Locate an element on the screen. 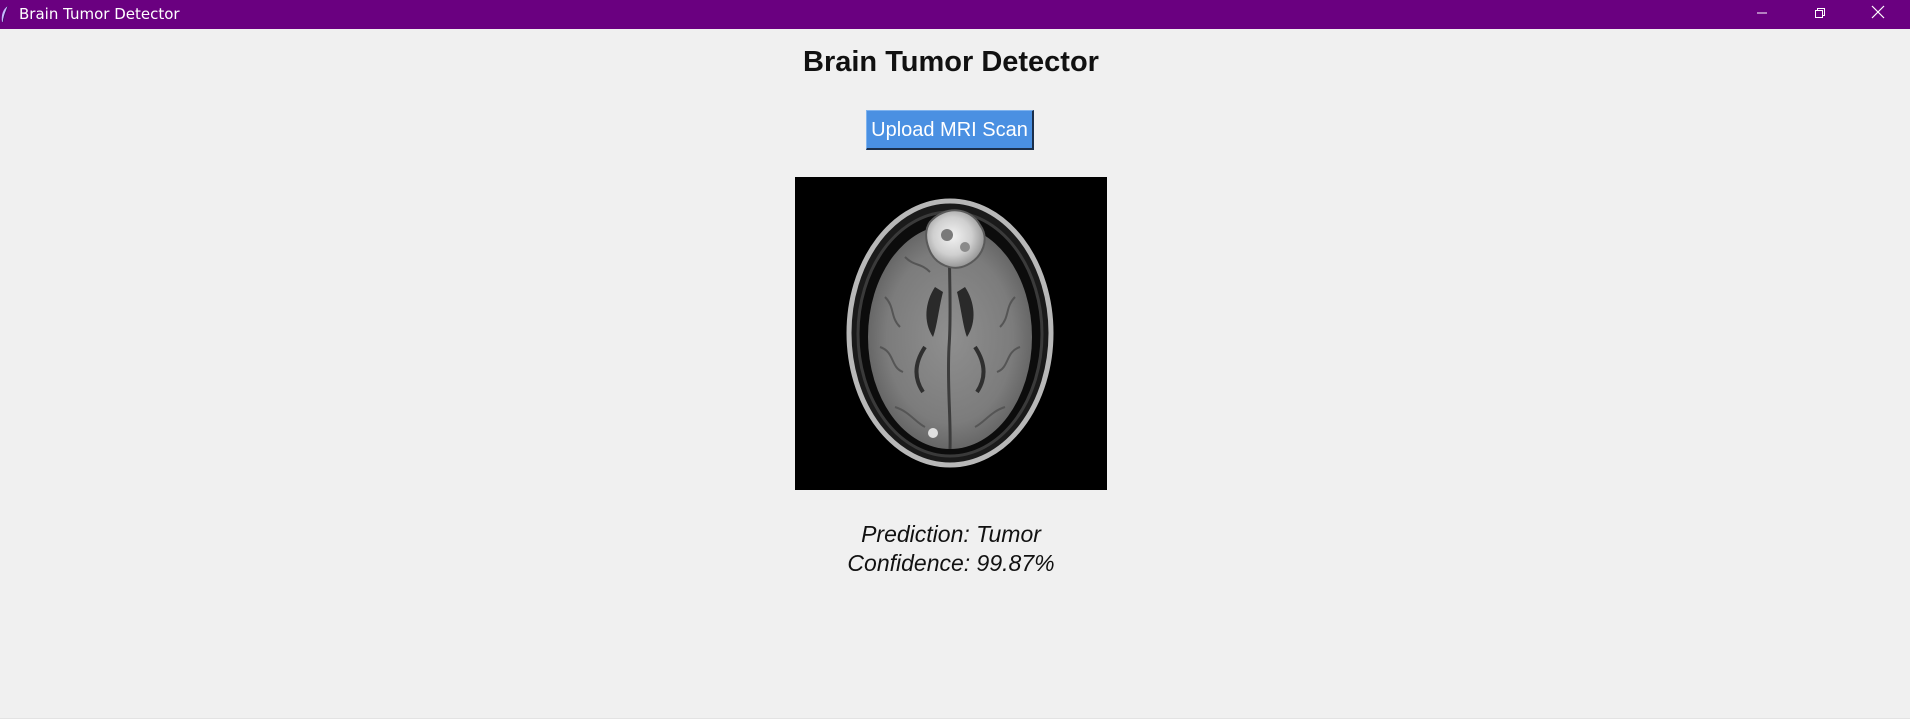 This screenshot has height=719, width=1910. prediction-result: Prediction: Tumor is located at coordinates (951, 534).